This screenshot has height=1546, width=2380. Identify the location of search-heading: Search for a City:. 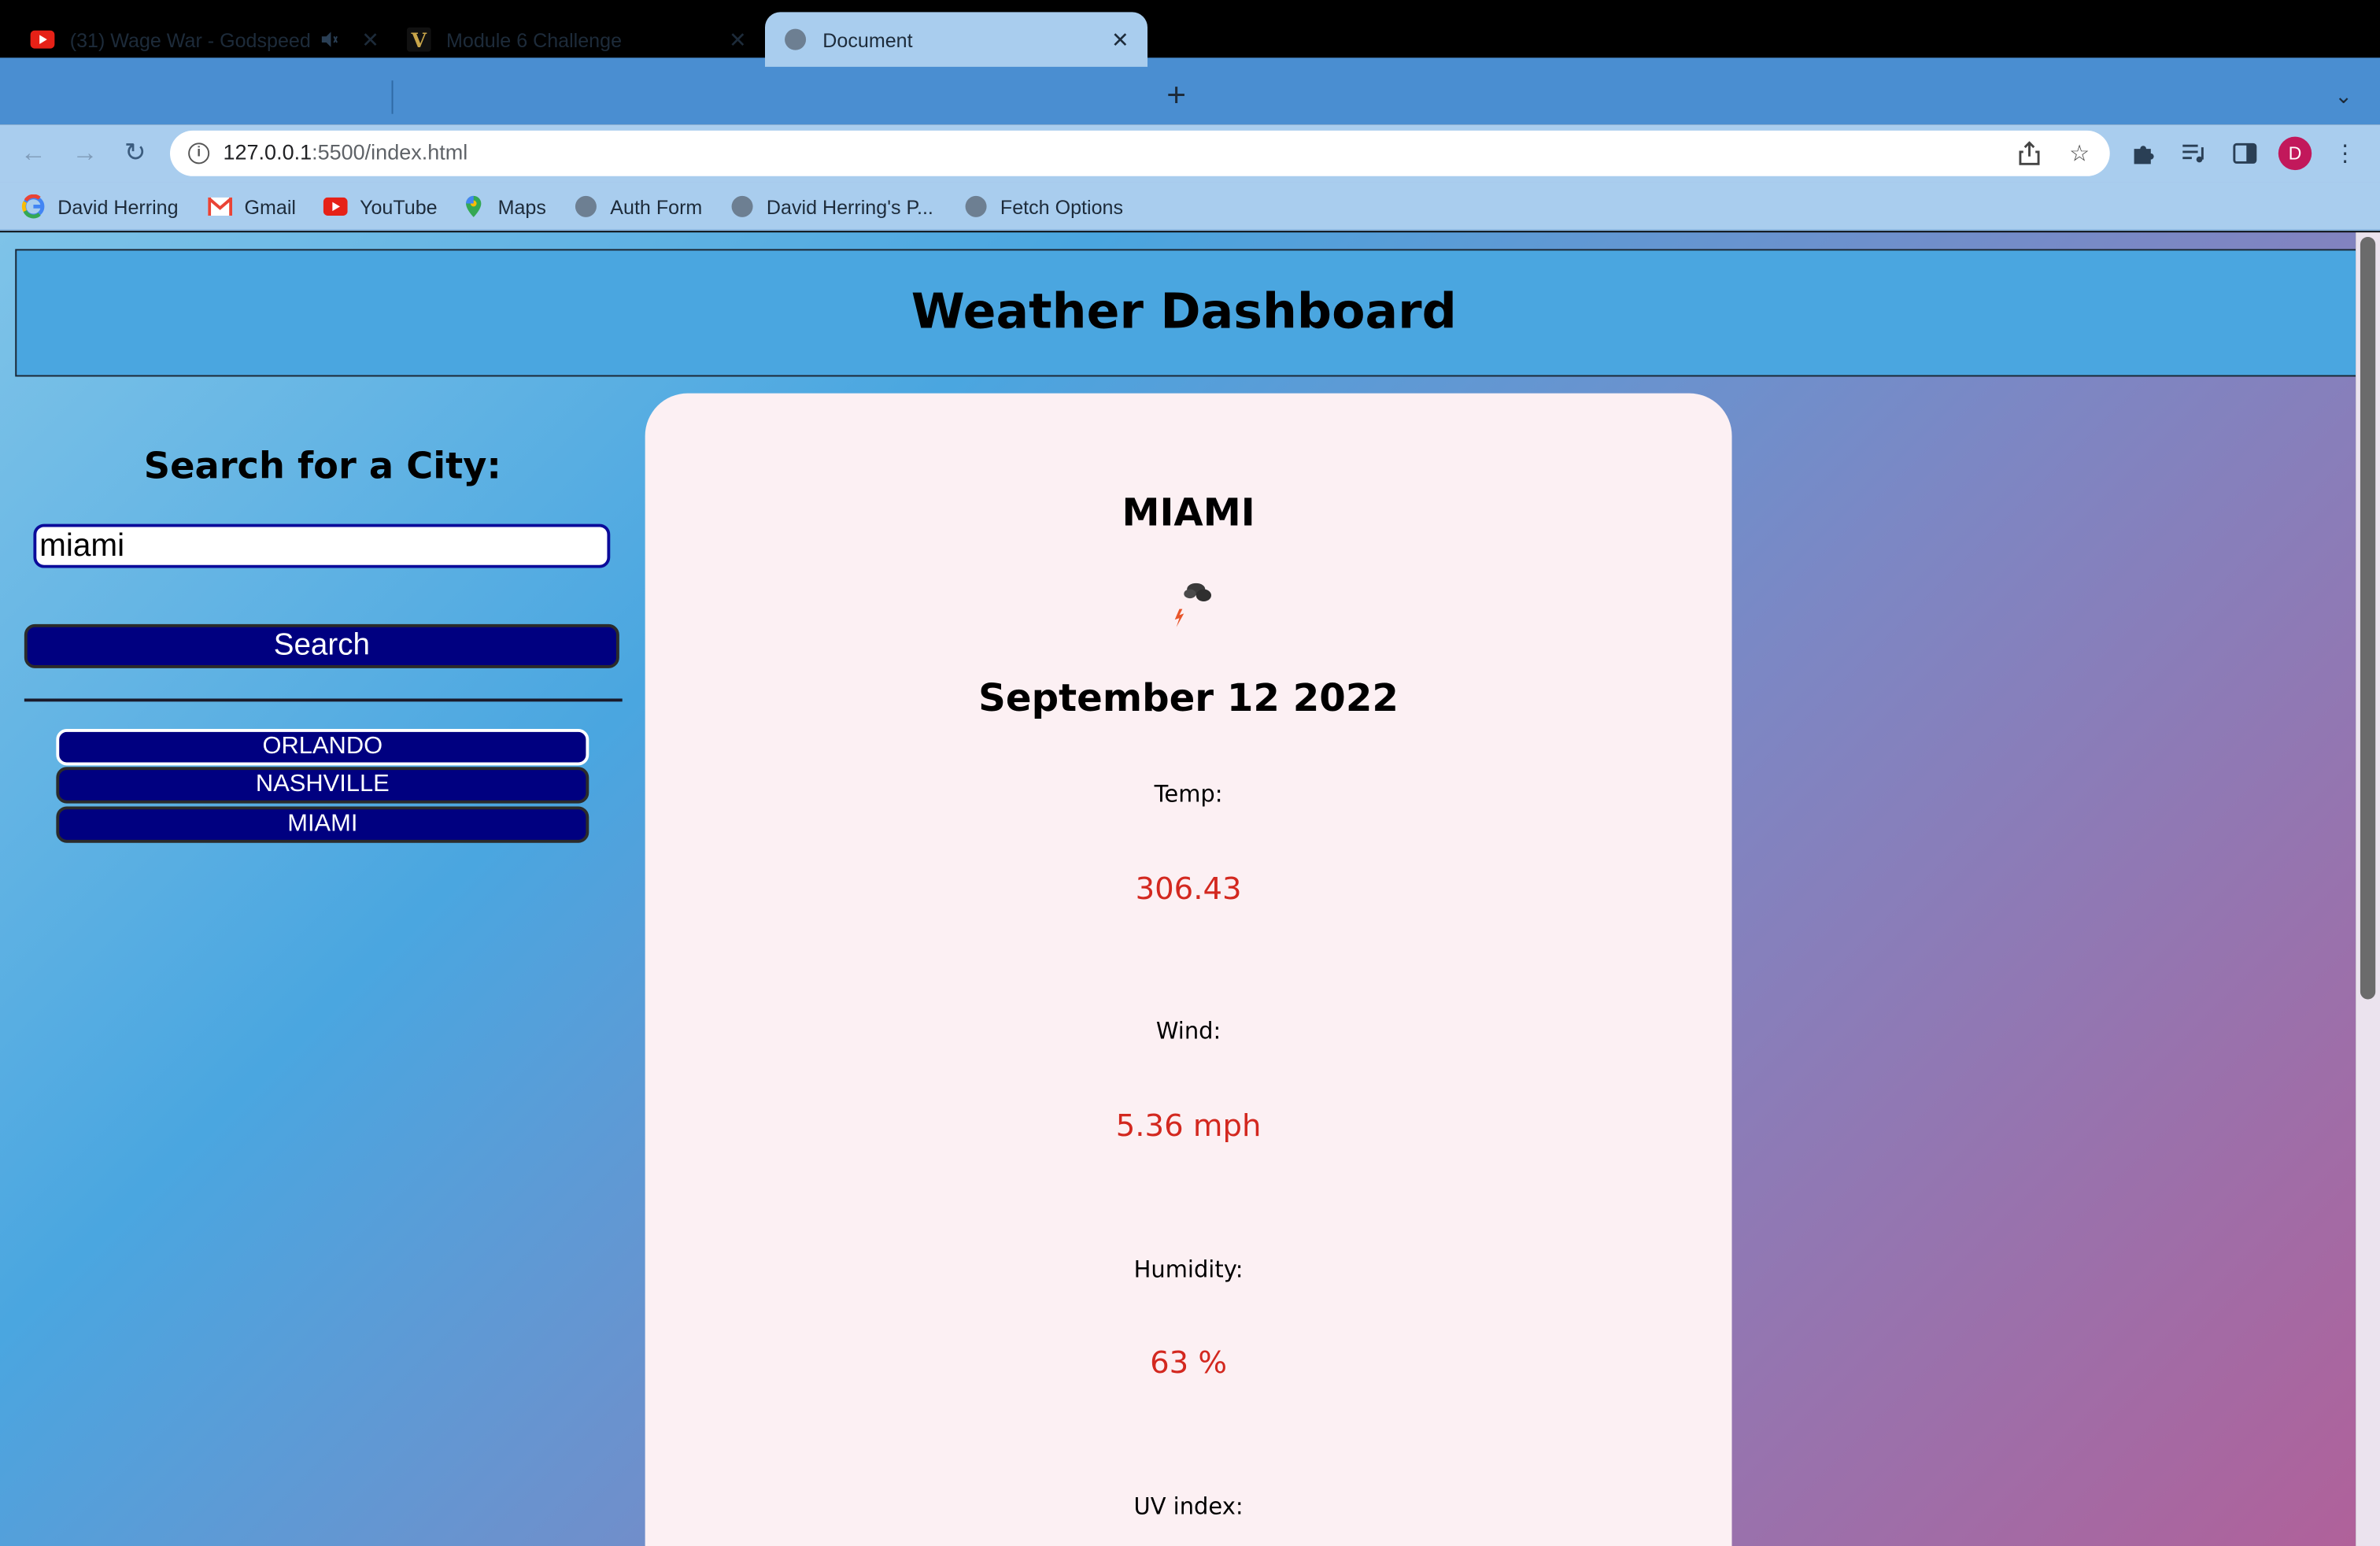
(322, 467).